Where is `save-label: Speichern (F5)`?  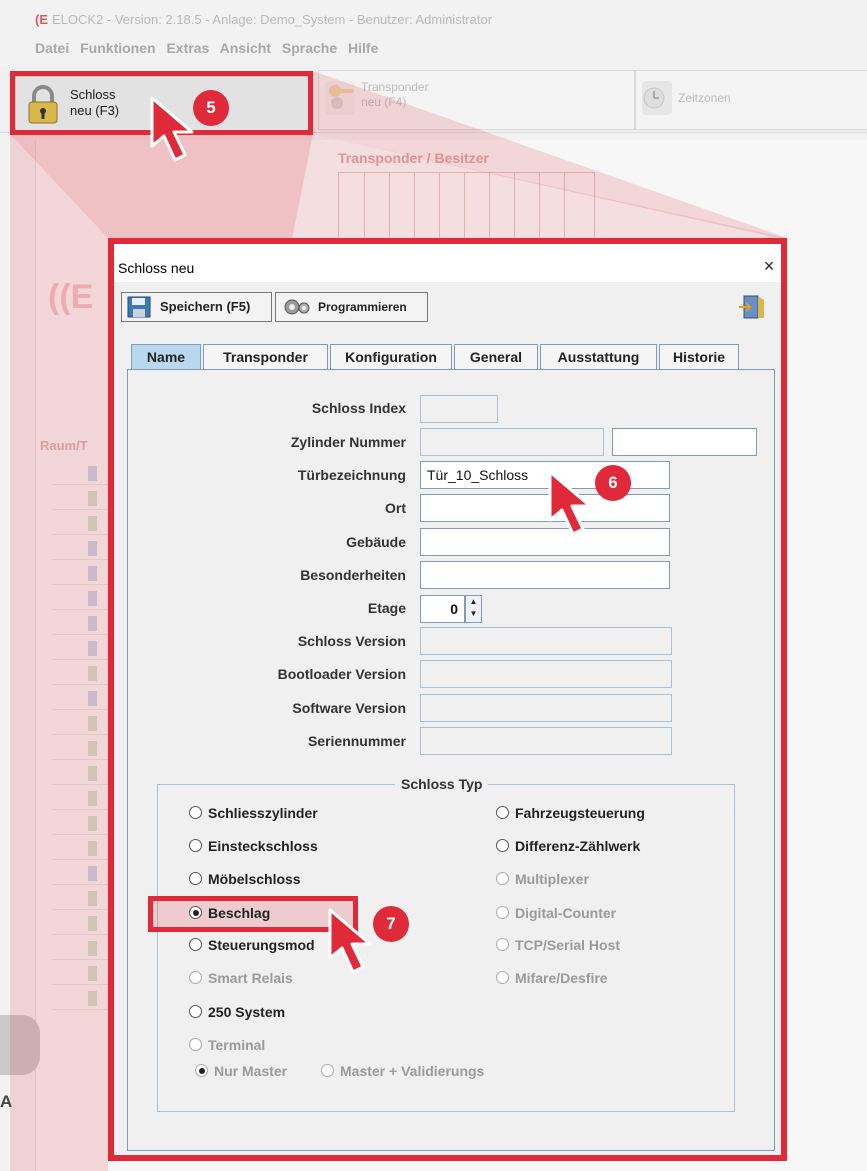 save-label: Speichern (F5) is located at coordinates (205, 306).